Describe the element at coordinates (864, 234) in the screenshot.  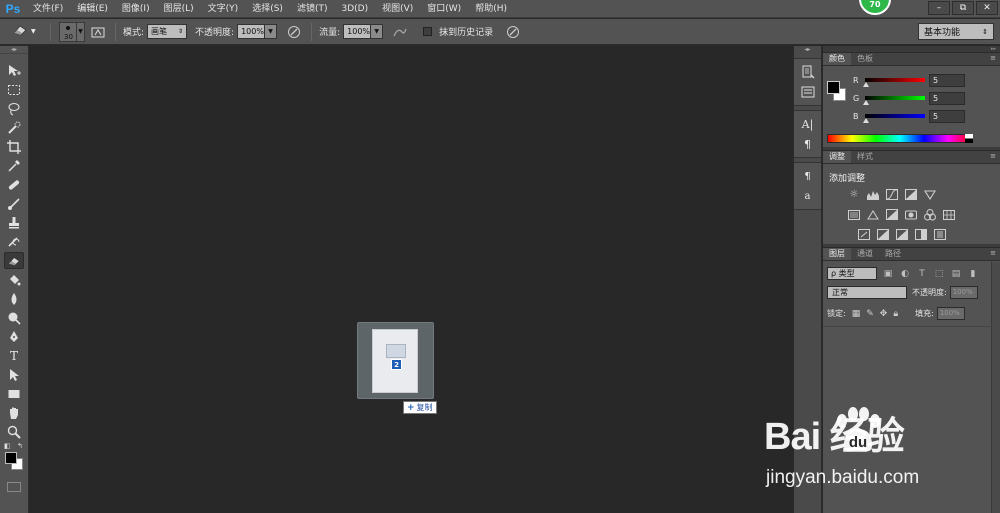
I see `invert-icon` at that location.